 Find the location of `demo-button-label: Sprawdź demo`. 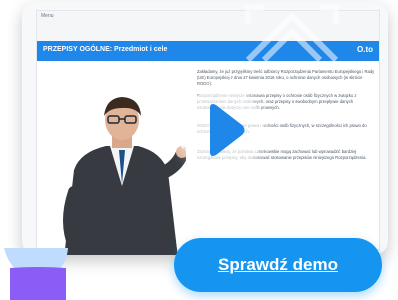

demo-button-label: Sprawdź demo is located at coordinates (278, 264).